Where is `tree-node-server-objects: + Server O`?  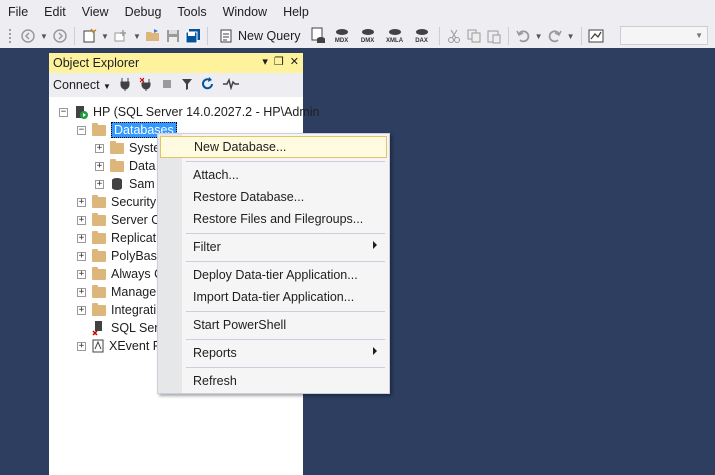 tree-node-server-objects: + Server O is located at coordinates (119, 220).